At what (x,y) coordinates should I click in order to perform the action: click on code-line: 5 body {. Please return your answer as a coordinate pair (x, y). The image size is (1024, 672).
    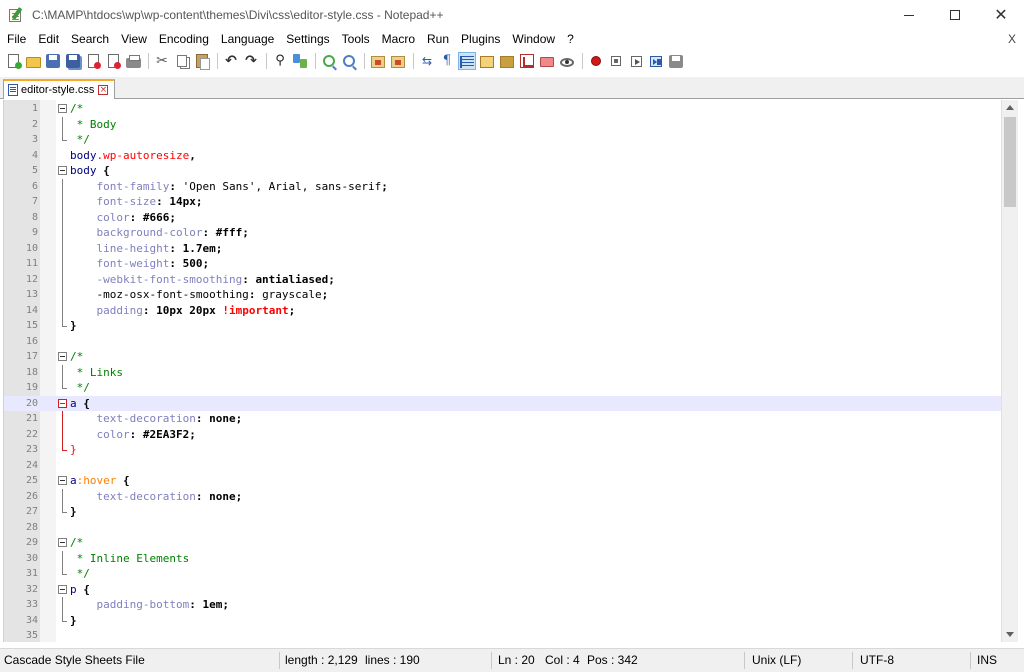
    Looking at the image, I should click on (502, 171).